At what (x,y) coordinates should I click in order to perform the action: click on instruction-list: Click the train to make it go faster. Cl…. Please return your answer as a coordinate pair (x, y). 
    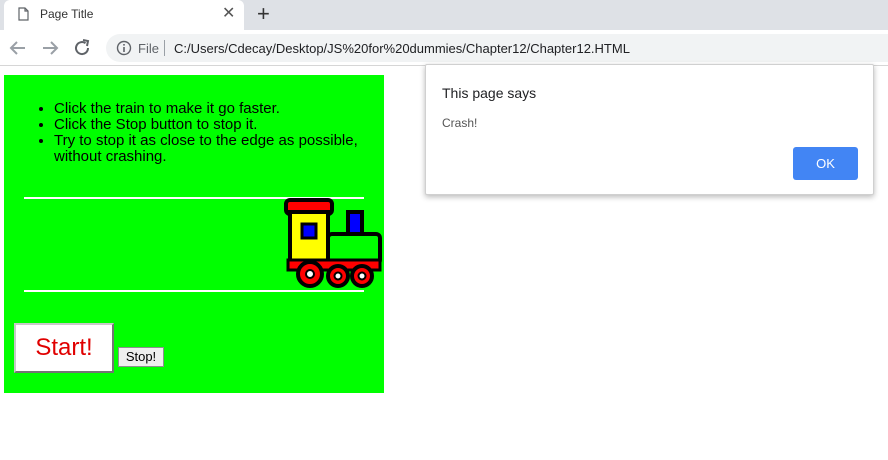
    Looking at the image, I should click on (219, 133).